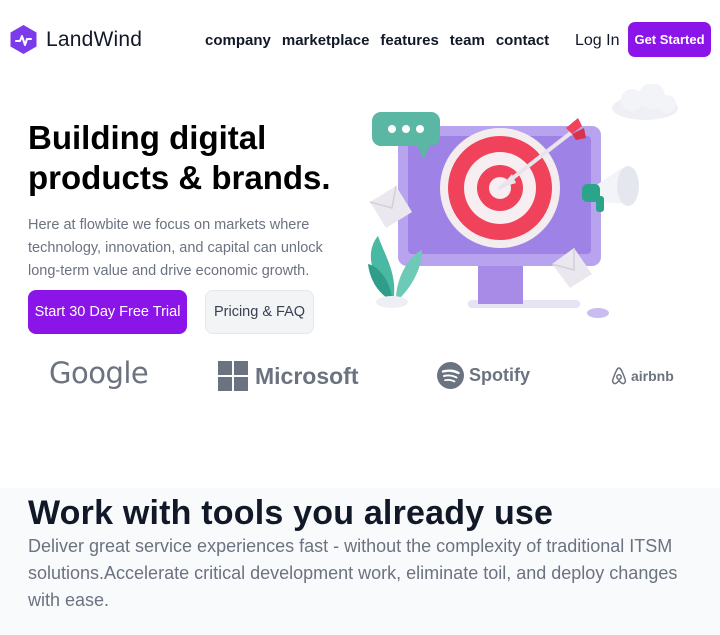 Image resolution: width=720 pixels, height=635 pixels. I want to click on airbnb-logo: airbnb, so click(642, 376).